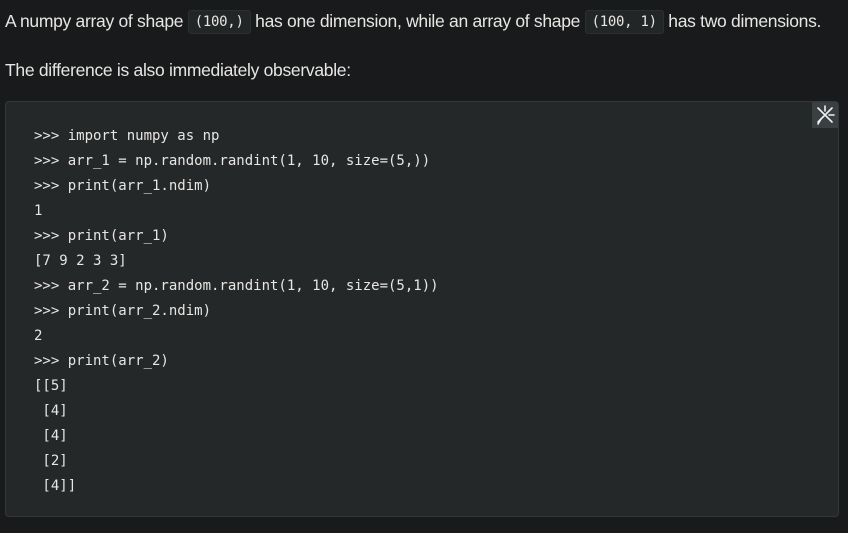 This screenshot has height=533, width=848. What do you see at coordinates (80, 261) in the screenshot?
I see `code-line: [7 9 2 3 3]` at bounding box center [80, 261].